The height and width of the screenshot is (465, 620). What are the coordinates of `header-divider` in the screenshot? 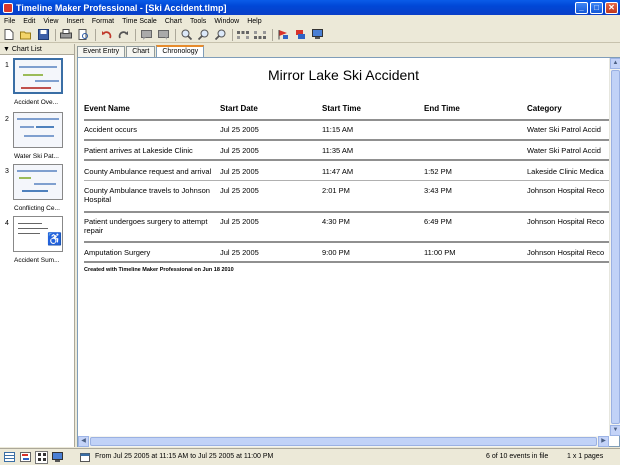 It's located at (347, 120).